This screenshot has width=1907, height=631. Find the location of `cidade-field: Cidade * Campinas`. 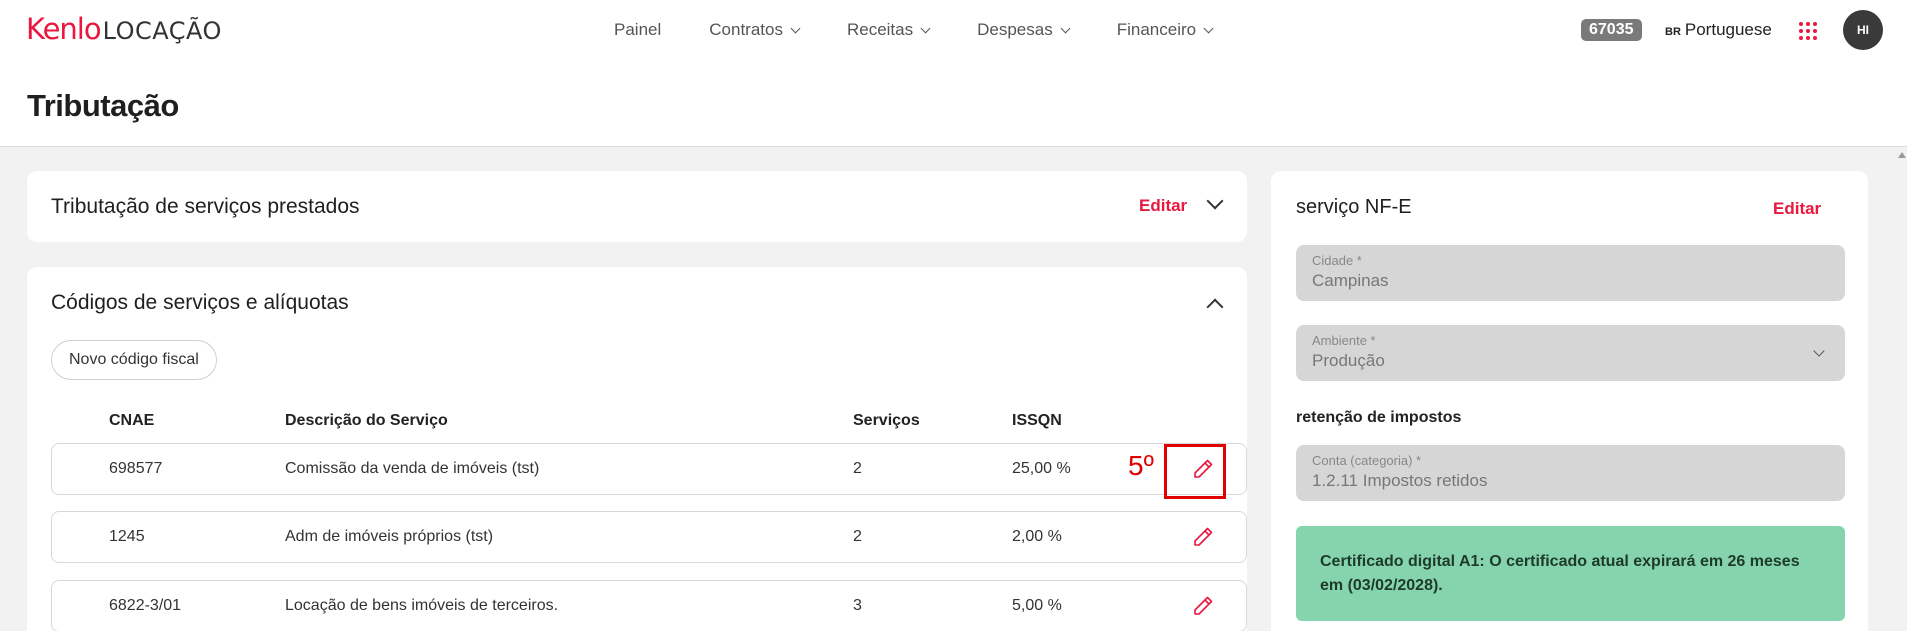

cidade-field: Cidade * Campinas is located at coordinates (1570, 273).